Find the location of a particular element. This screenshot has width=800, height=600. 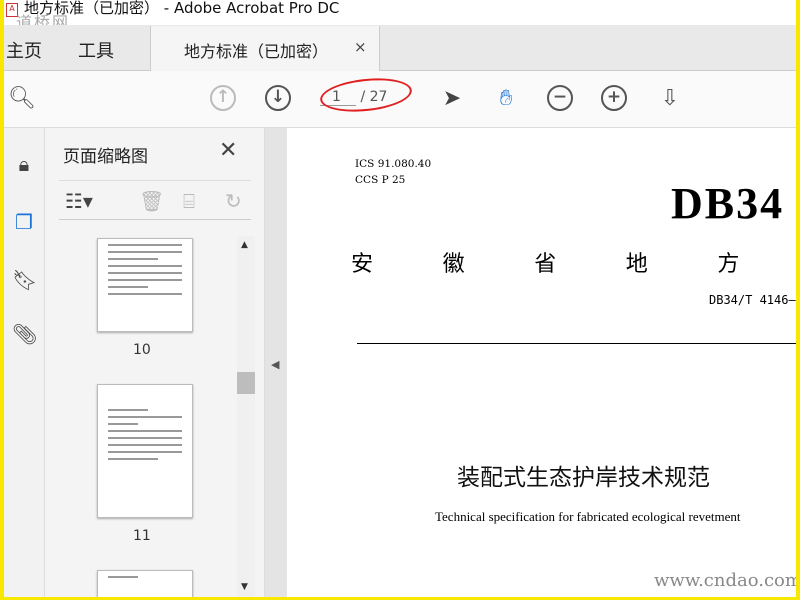

hand-tool-icon: ✋︎ is located at coordinates (506, 99).